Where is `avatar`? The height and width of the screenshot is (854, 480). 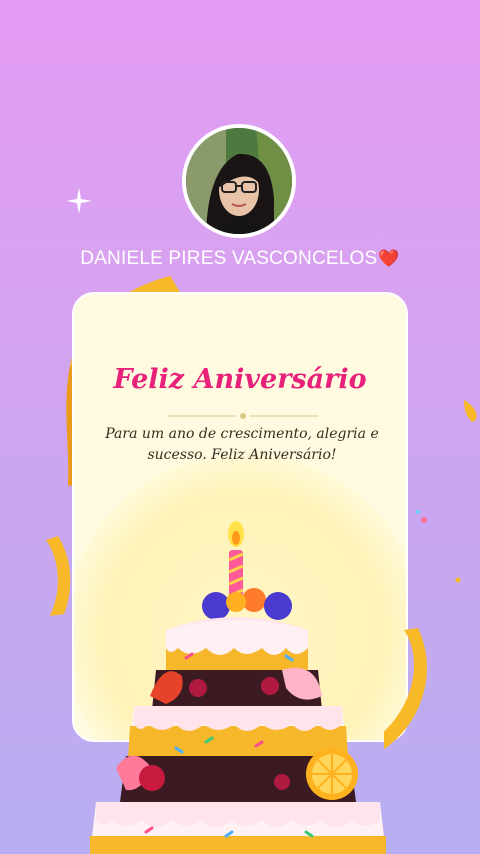 avatar is located at coordinates (239, 181).